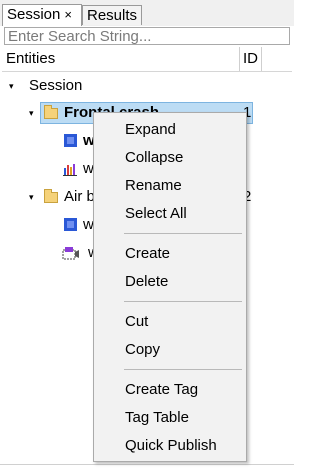 This screenshot has height=471, width=320. I want to click on menu-item-copy: Copy, so click(142, 350).